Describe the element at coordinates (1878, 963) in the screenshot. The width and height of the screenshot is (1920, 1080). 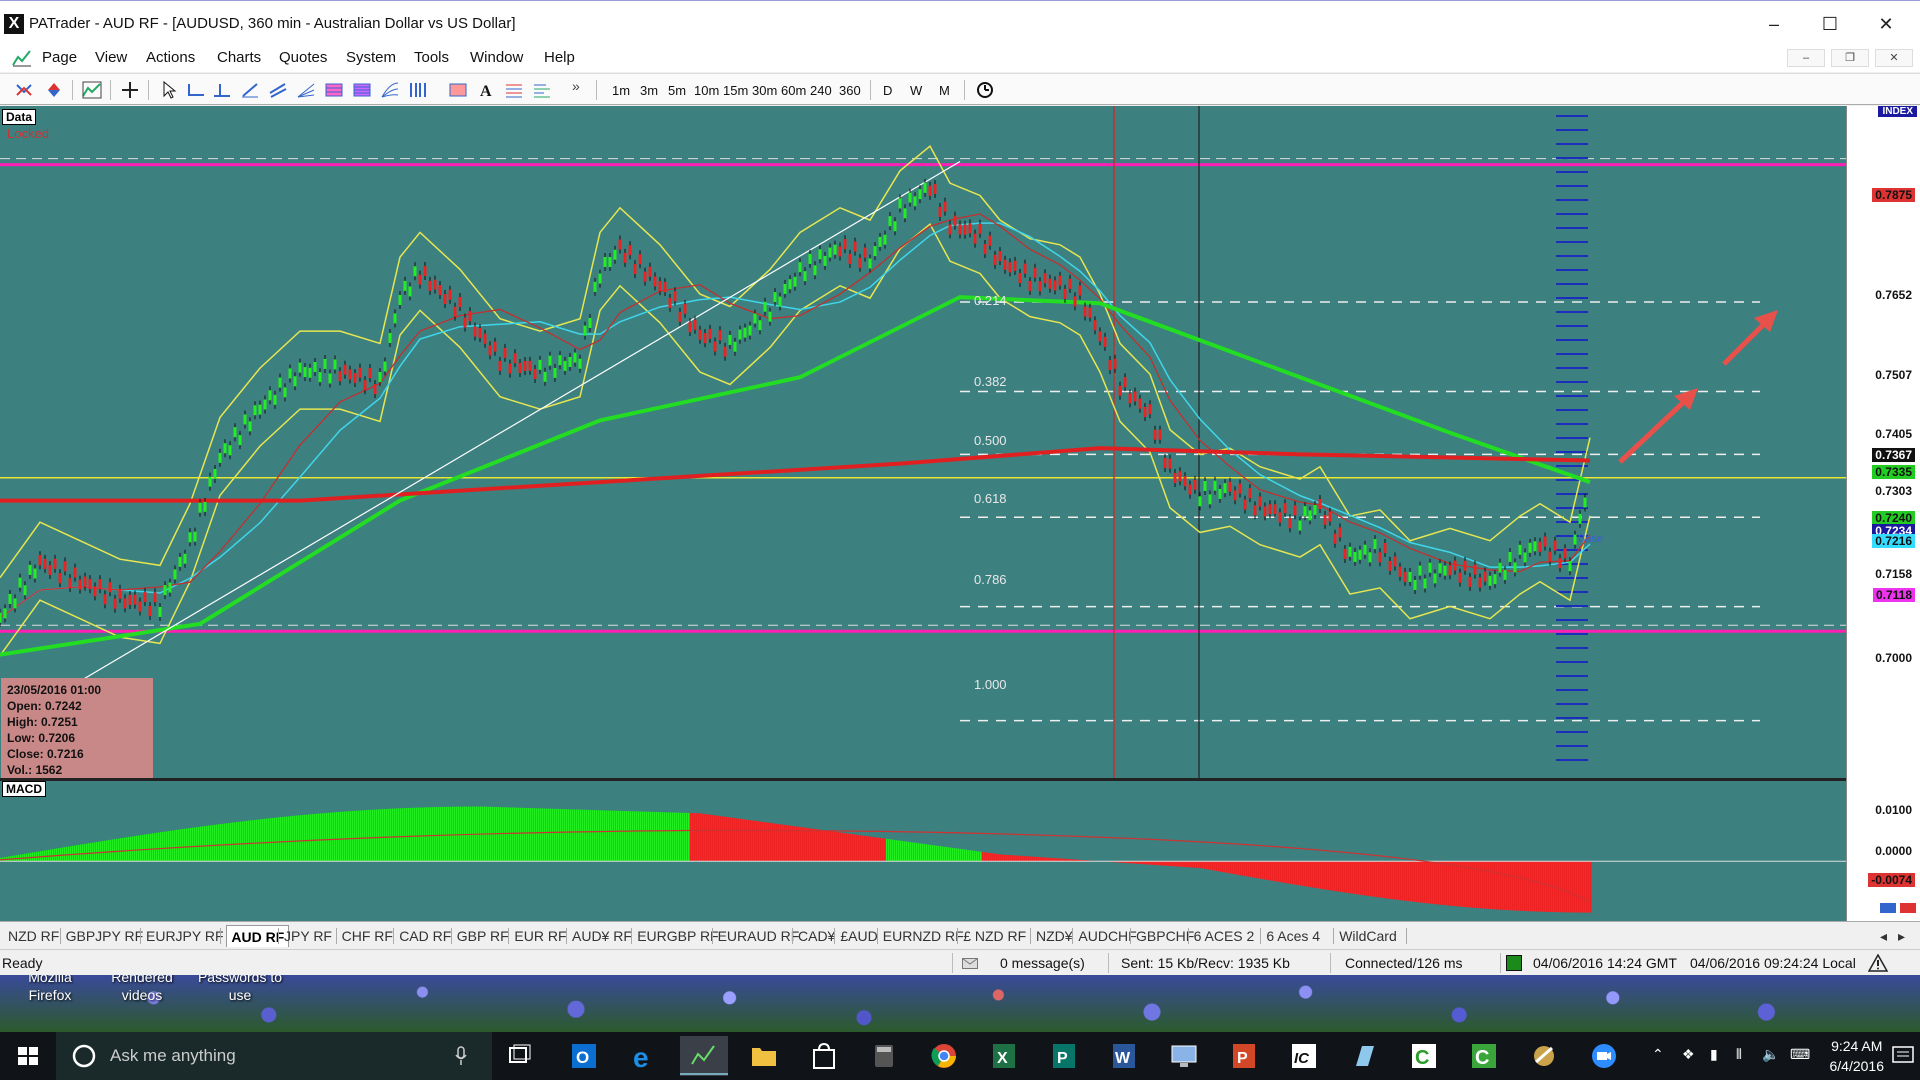
I see `warning-icon` at that location.